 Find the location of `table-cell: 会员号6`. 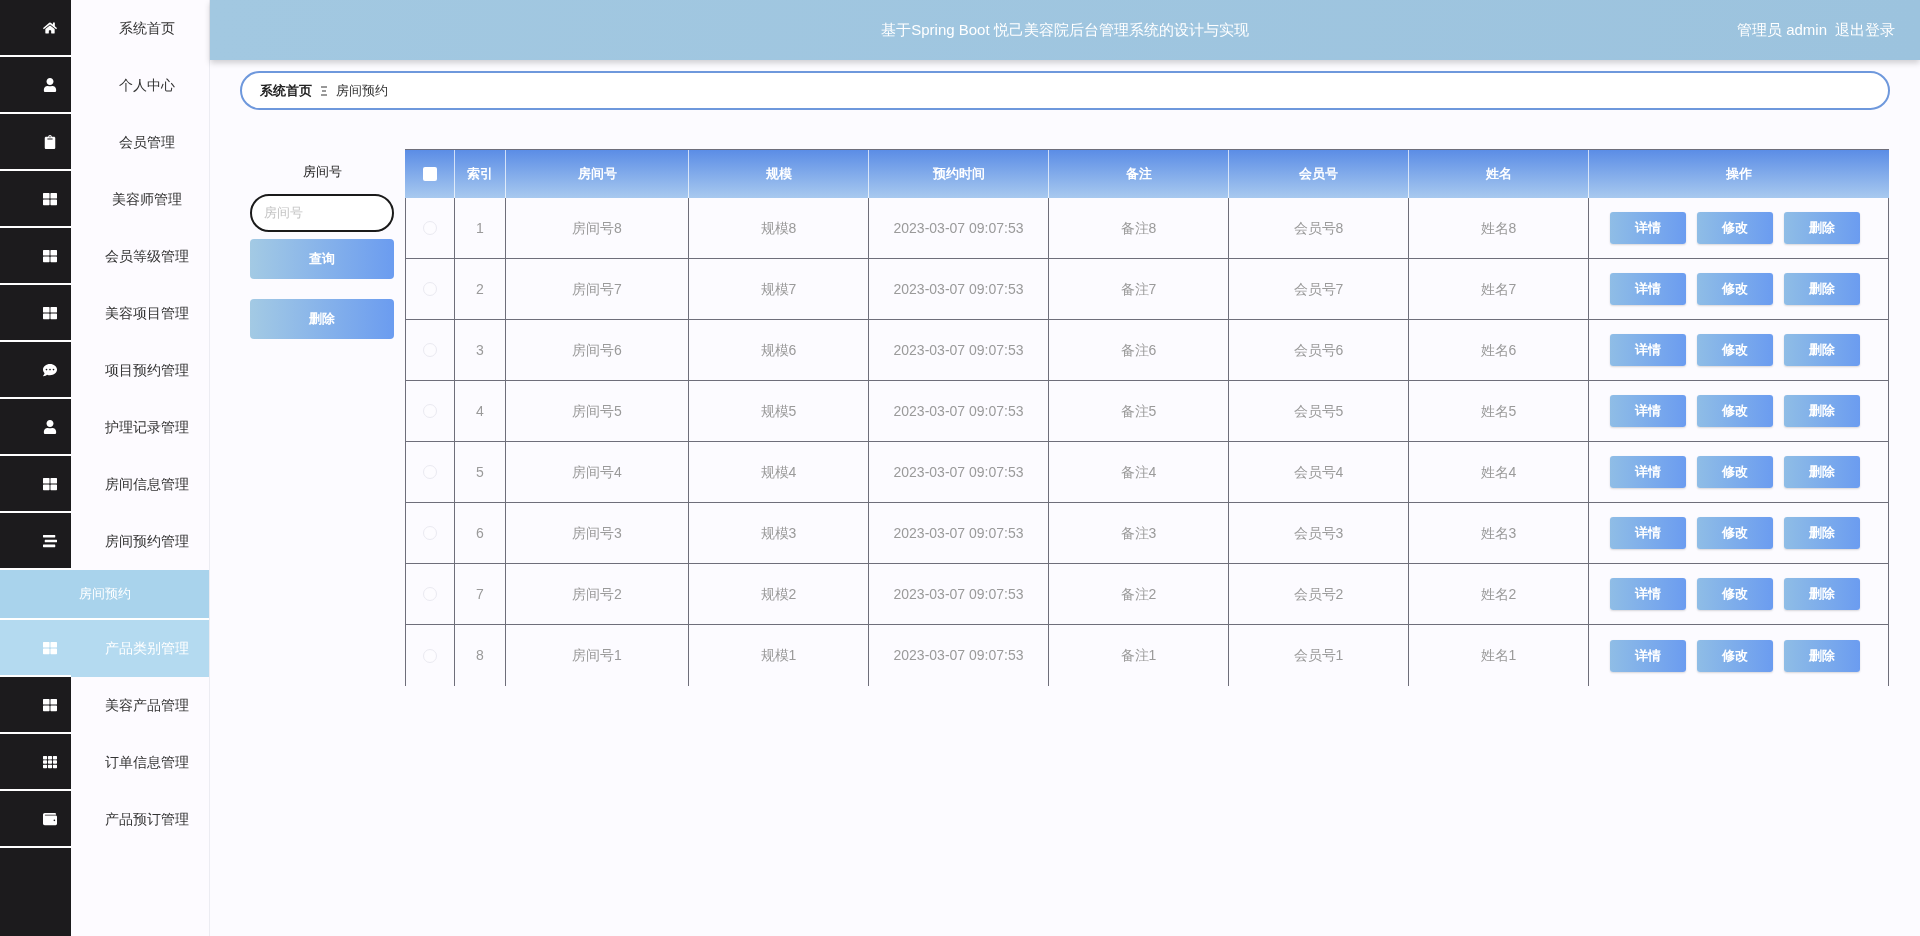

table-cell: 会员号6 is located at coordinates (1319, 350).